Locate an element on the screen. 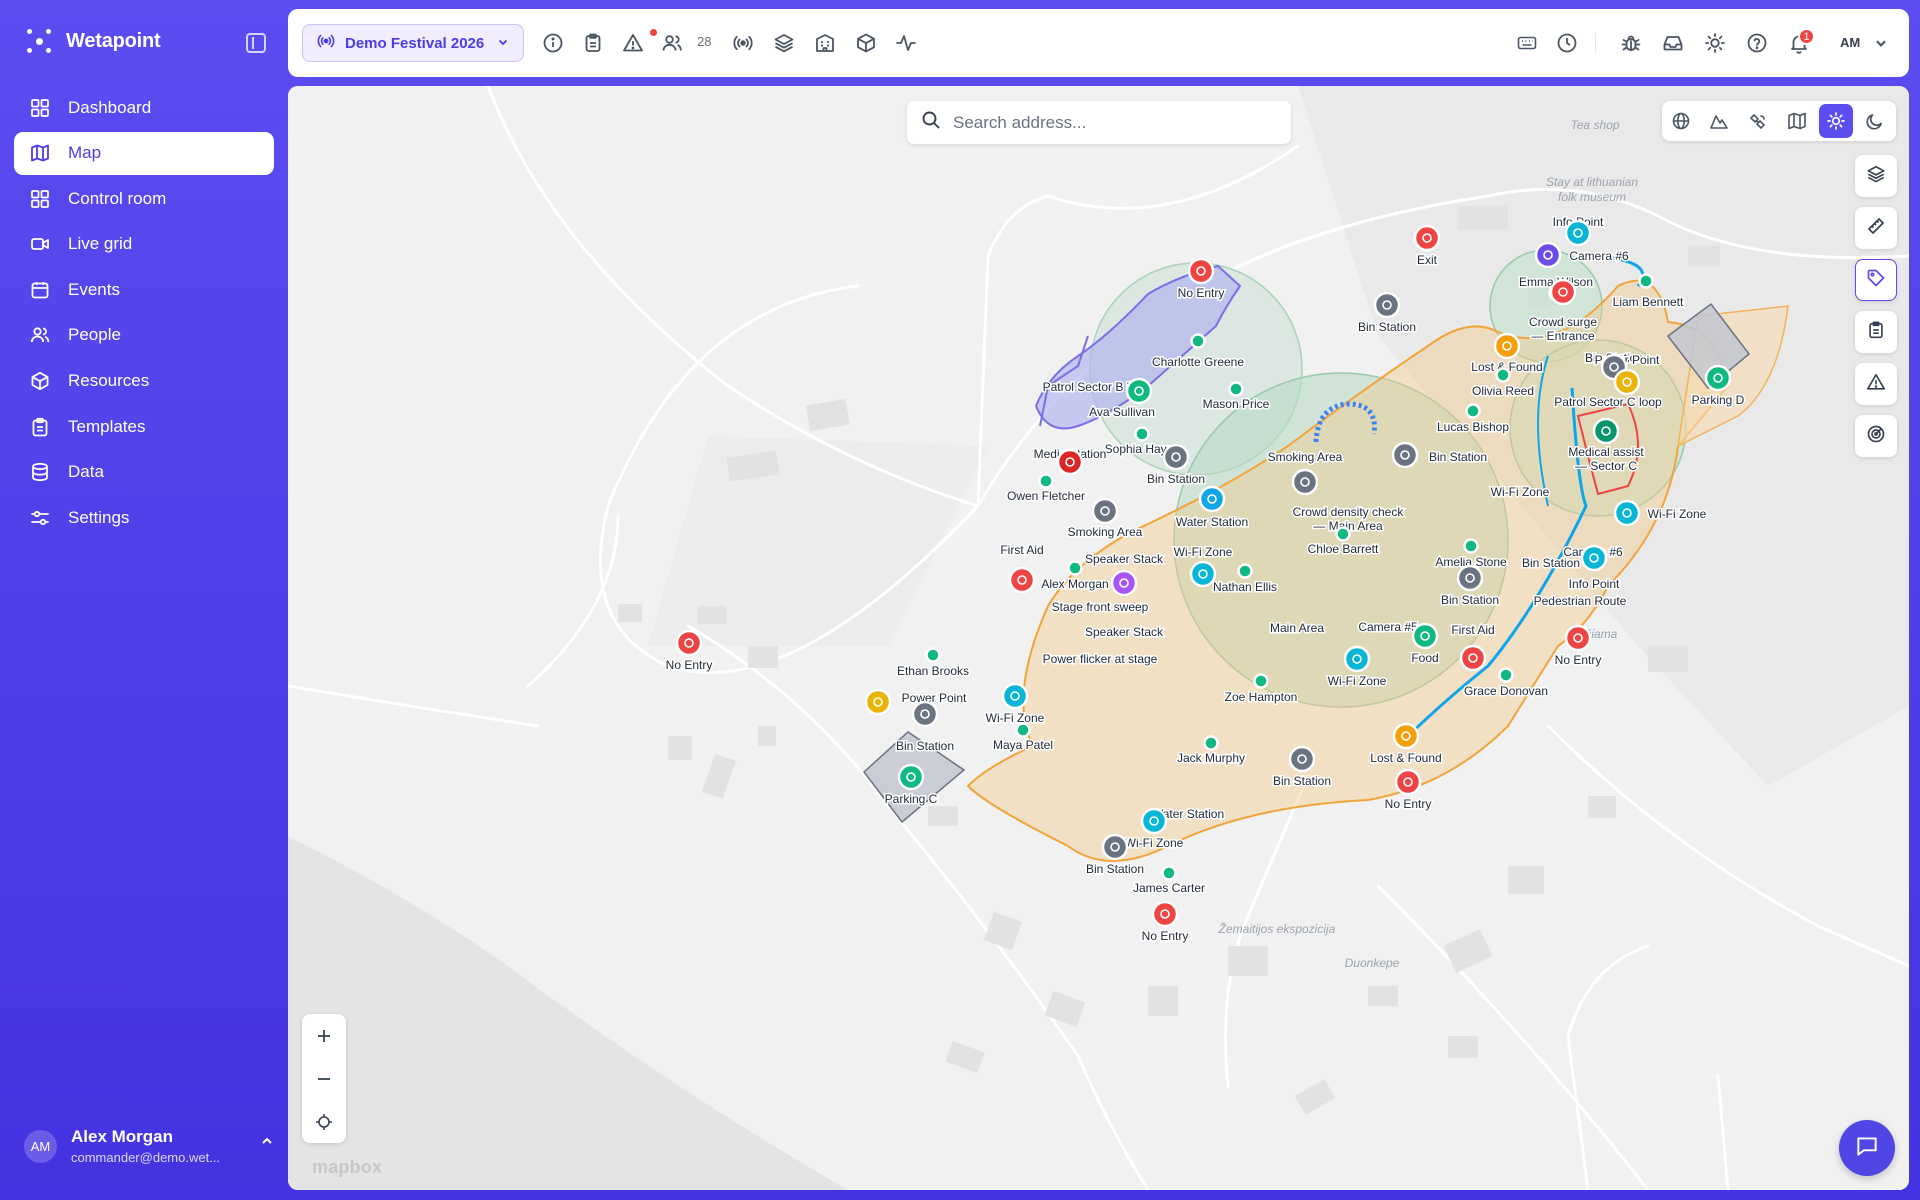  package-icon is located at coordinates (866, 43).